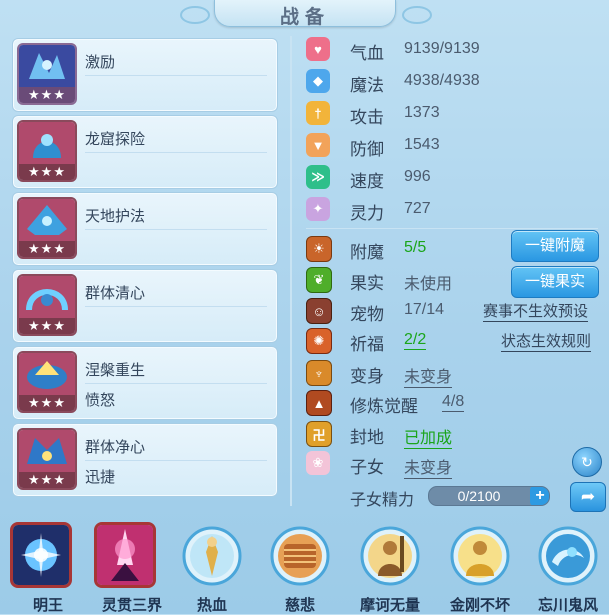 This screenshot has height=615, width=609. I want to click on tray-label: 摩诃无量, so click(389, 605).